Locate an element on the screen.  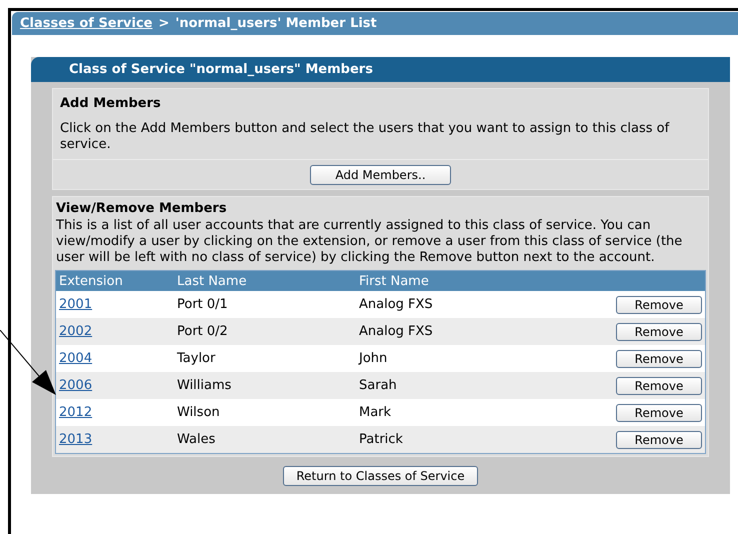
column-header: Extension is located at coordinates (115, 280).